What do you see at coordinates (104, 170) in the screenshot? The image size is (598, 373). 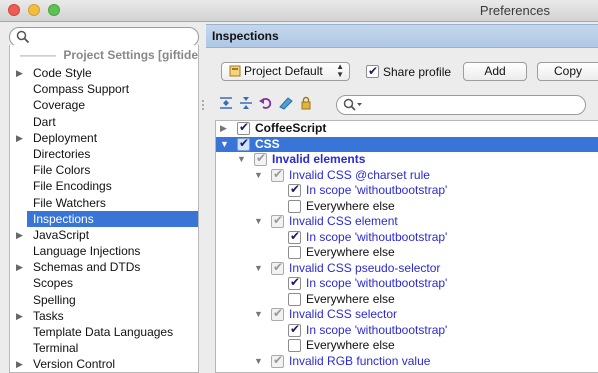 I see `sidebar-item-file-colors: File Colors` at bounding box center [104, 170].